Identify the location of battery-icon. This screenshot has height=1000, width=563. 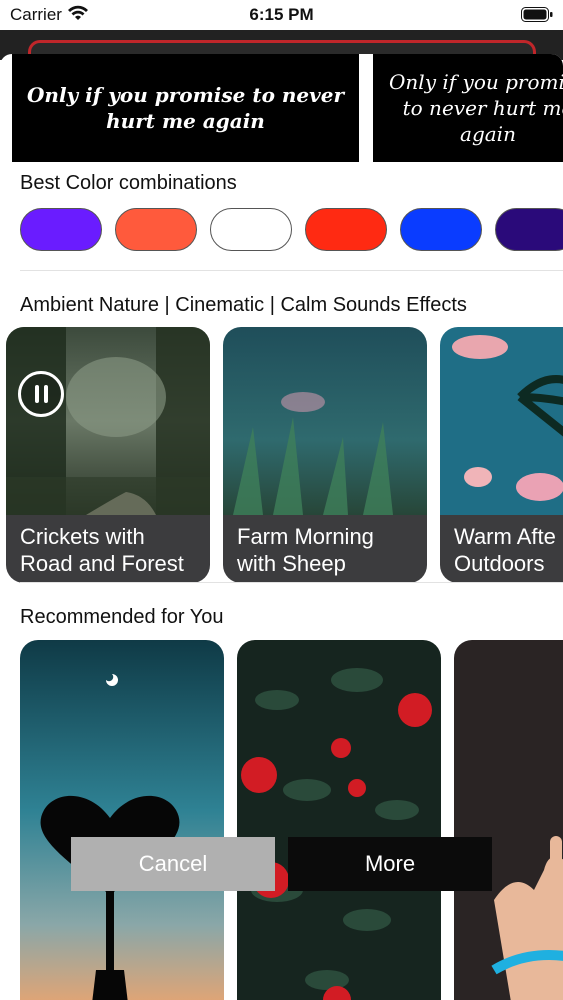
(537, 14).